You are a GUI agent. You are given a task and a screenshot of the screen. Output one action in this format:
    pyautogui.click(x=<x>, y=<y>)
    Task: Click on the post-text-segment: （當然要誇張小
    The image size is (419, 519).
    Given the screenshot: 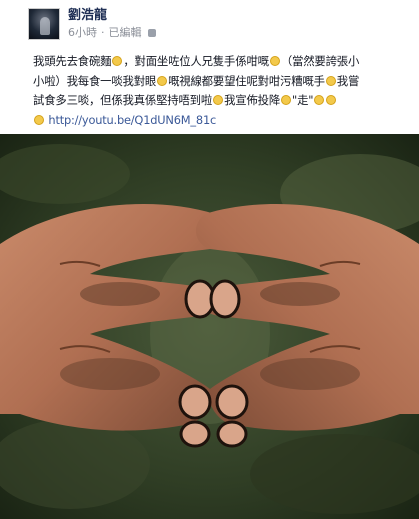 What is the action you would take?
    pyautogui.click(x=320, y=61)
    